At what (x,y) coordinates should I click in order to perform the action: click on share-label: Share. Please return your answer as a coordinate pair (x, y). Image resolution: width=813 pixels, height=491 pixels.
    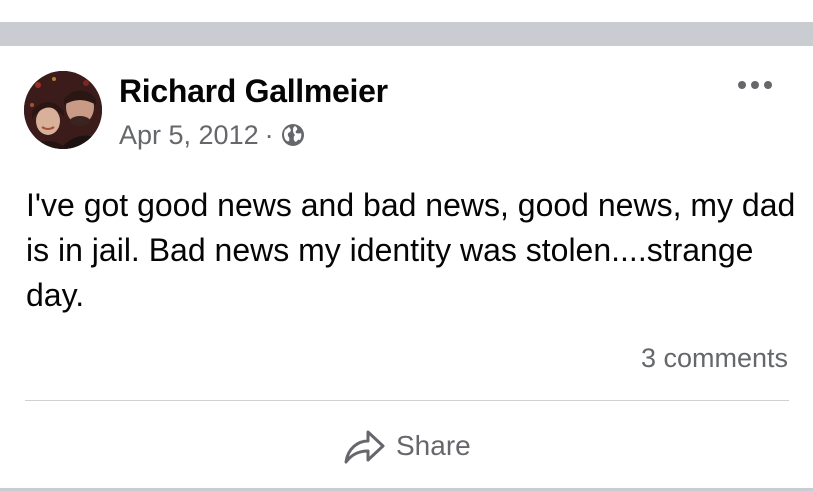
    Looking at the image, I should click on (433, 445).